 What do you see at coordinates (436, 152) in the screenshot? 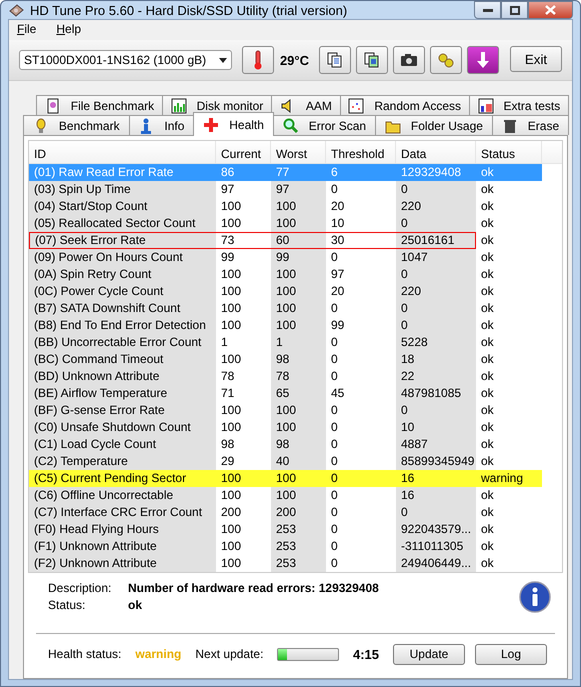
I see `column-header: Data` at bounding box center [436, 152].